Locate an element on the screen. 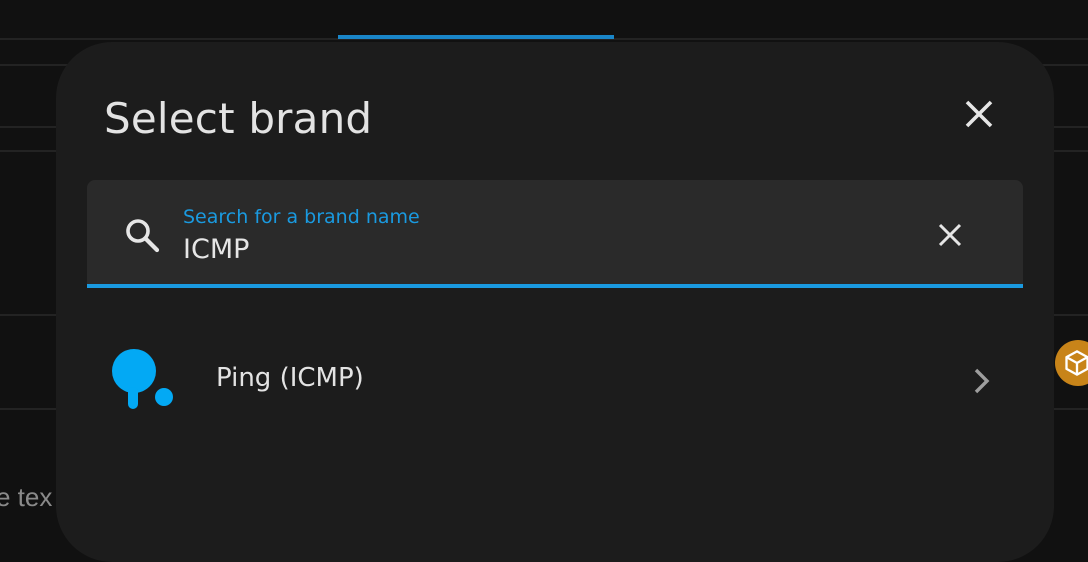 The width and height of the screenshot is (1088, 562). background-text: e tex is located at coordinates (26, 497).